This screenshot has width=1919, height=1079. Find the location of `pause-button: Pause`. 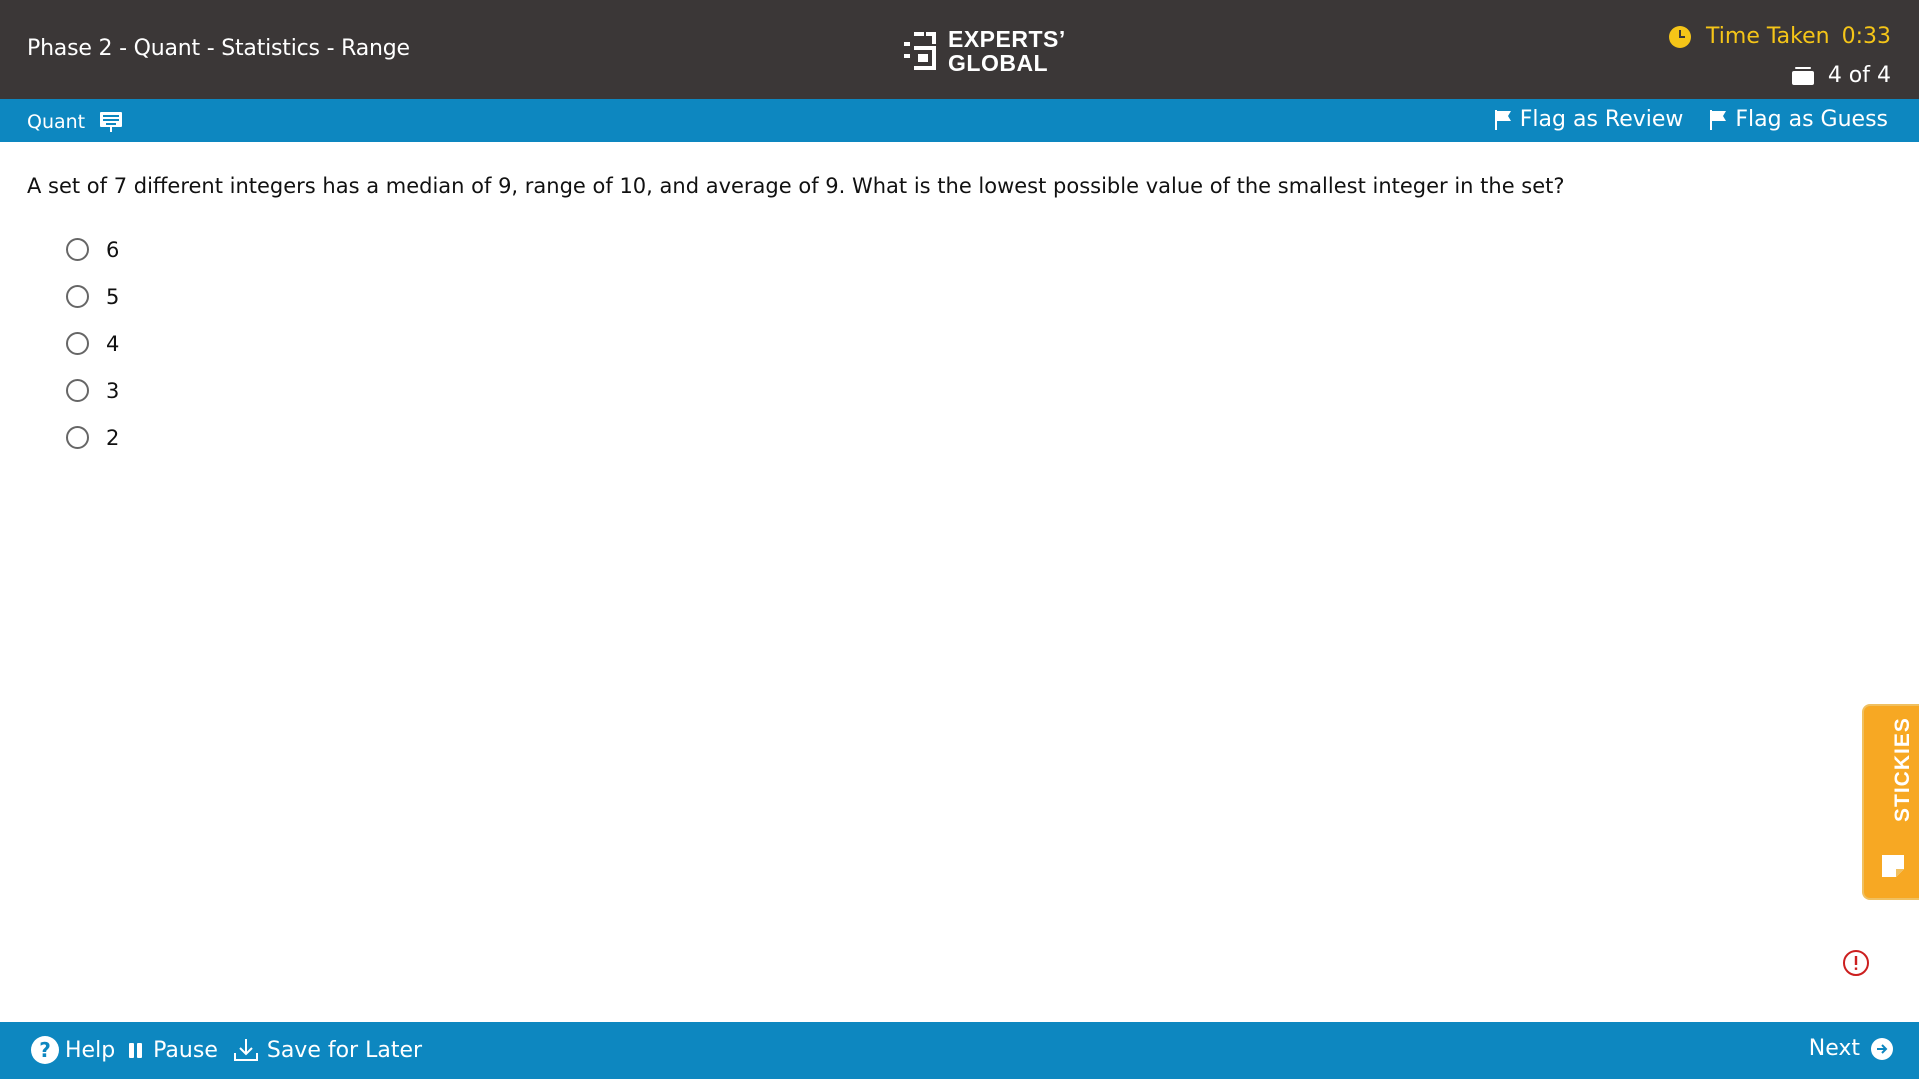

pause-button: Pause is located at coordinates (173, 1050).